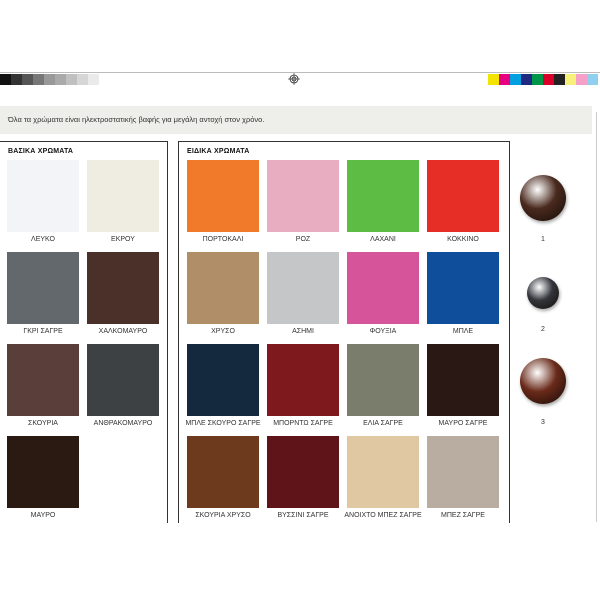 Image resolution: width=600 pixels, height=600 pixels. What do you see at coordinates (300, 72) in the screenshot?
I see `registration-line` at bounding box center [300, 72].